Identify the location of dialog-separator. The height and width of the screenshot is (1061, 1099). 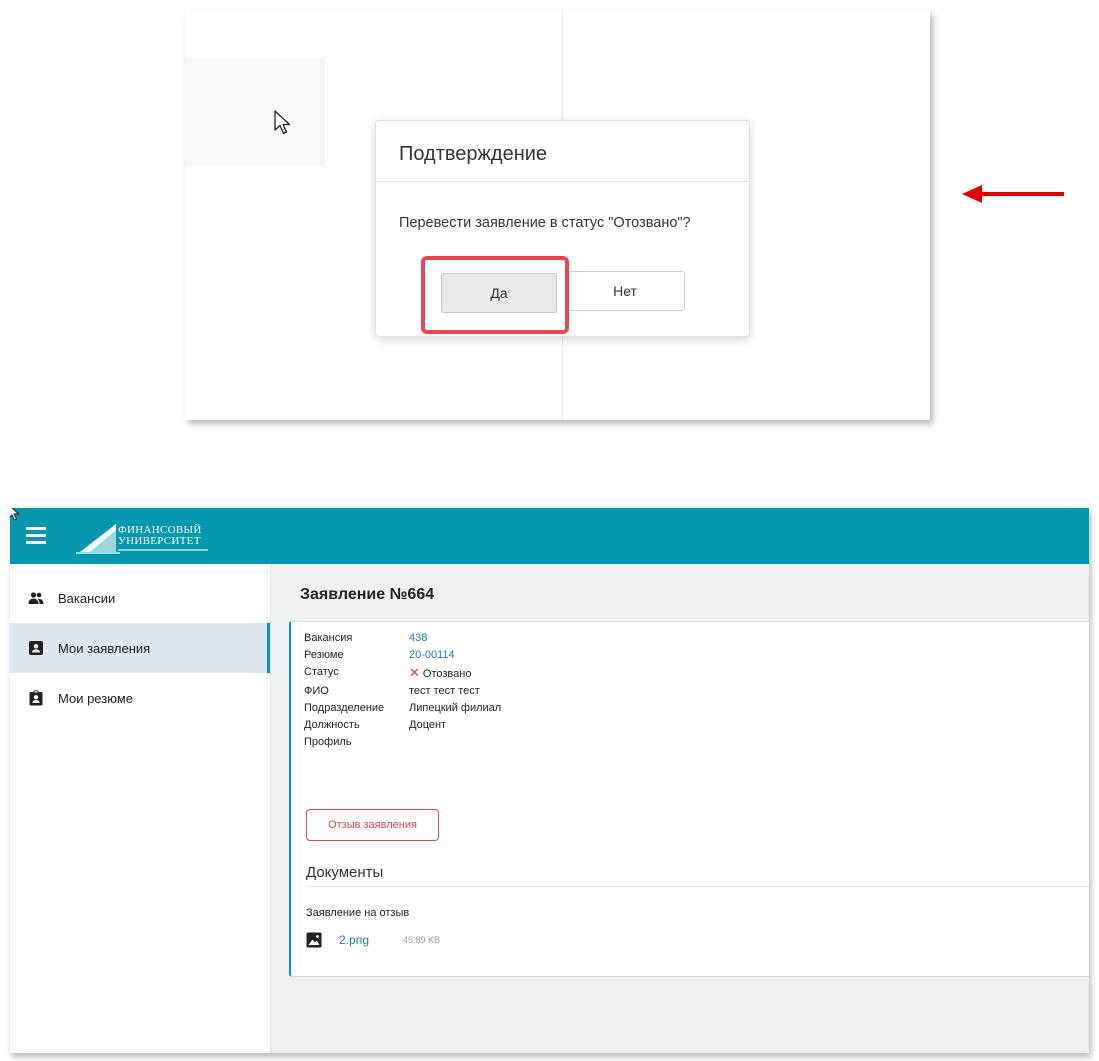
(562, 181).